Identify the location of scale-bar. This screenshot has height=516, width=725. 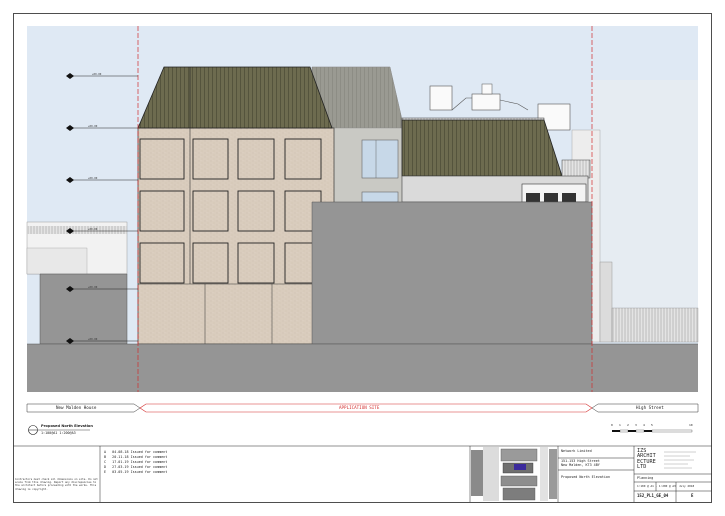
(652, 431).